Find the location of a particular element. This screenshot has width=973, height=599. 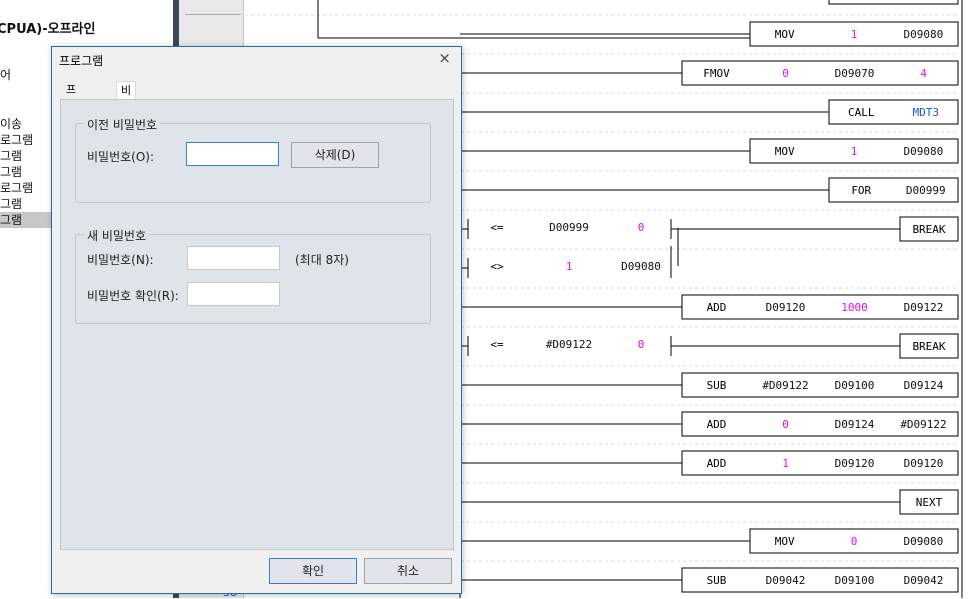

new-password-input is located at coordinates (233, 258).